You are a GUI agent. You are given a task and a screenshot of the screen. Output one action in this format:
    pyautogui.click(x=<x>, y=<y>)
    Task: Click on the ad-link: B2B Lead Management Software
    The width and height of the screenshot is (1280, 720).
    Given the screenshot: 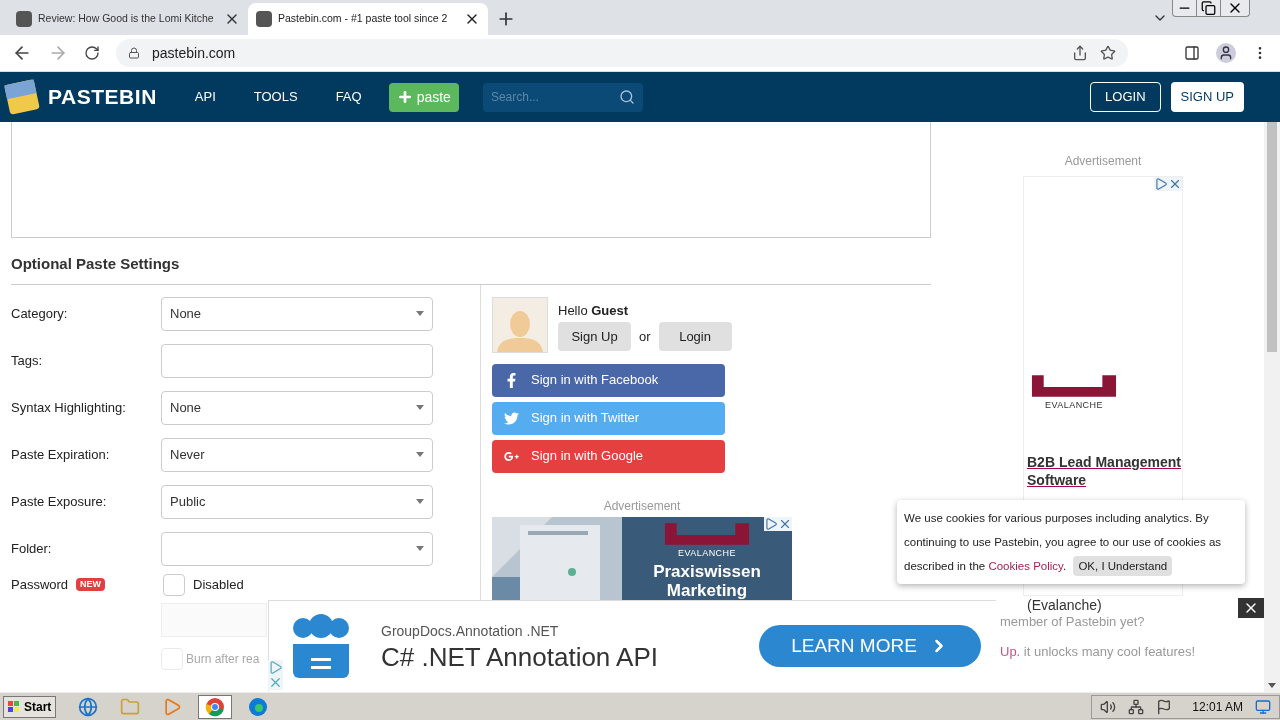 What is the action you would take?
    pyautogui.click(x=1104, y=470)
    